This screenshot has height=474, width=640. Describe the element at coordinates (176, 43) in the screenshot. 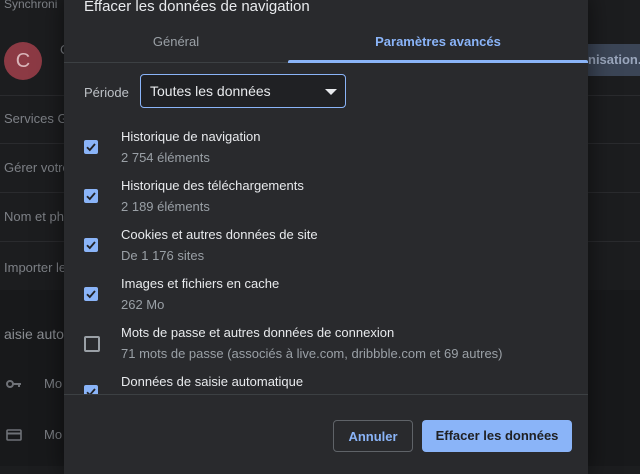

I see `tab-general: Général` at that location.